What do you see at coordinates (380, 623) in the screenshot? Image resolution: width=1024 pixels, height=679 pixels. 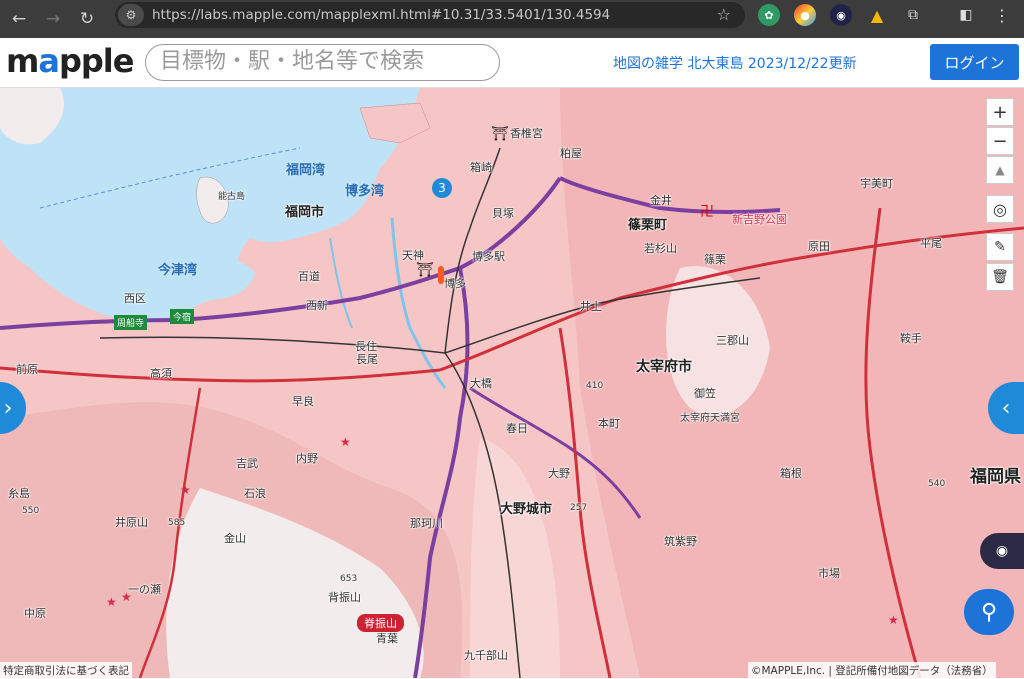 I see `sefuri-mountain-badge: 脊振山` at bounding box center [380, 623].